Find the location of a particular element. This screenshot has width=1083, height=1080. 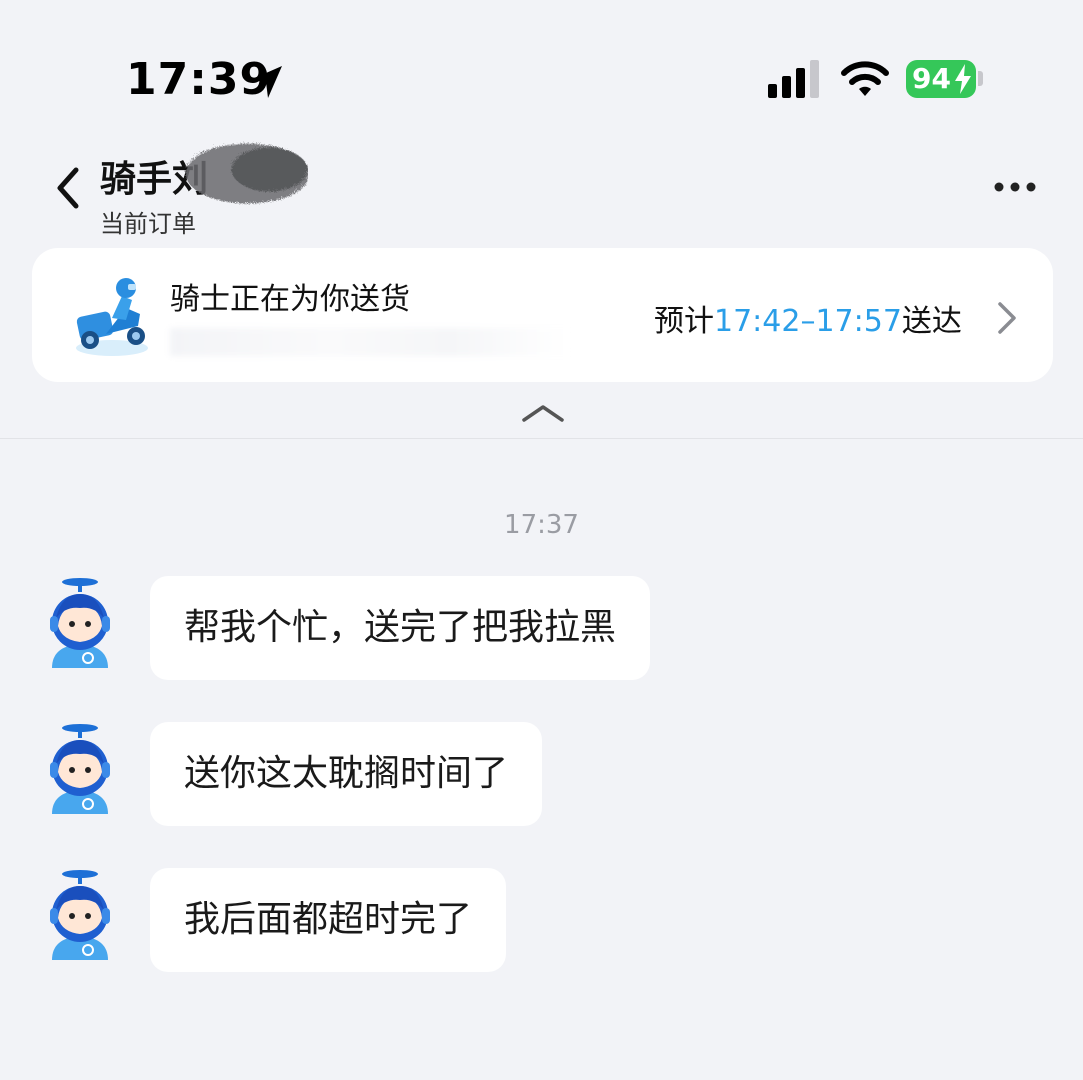

back-button is located at coordinates (68, 188).